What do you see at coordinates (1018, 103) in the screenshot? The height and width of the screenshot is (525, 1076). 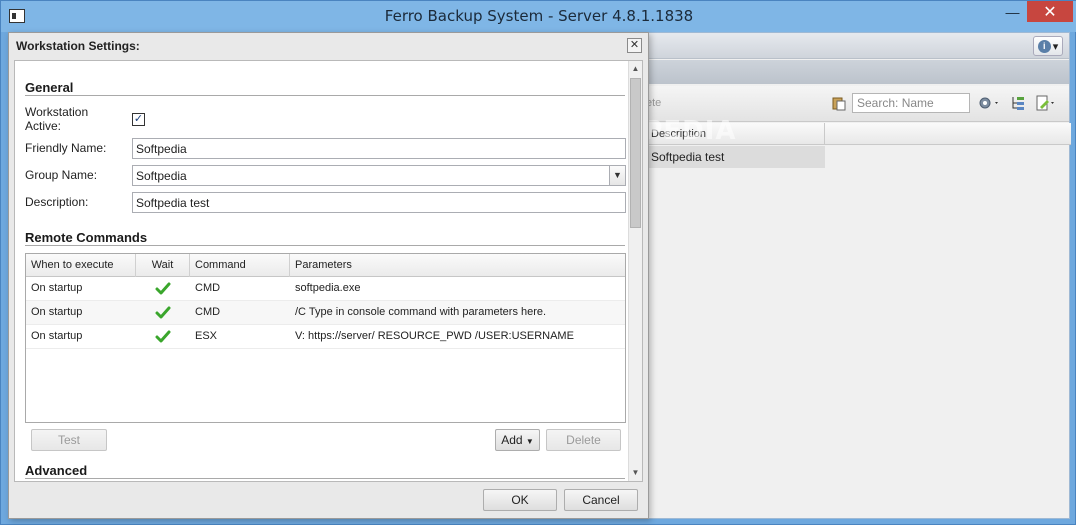 I see `tree-view-icon` at bounding box center [1018, 103].